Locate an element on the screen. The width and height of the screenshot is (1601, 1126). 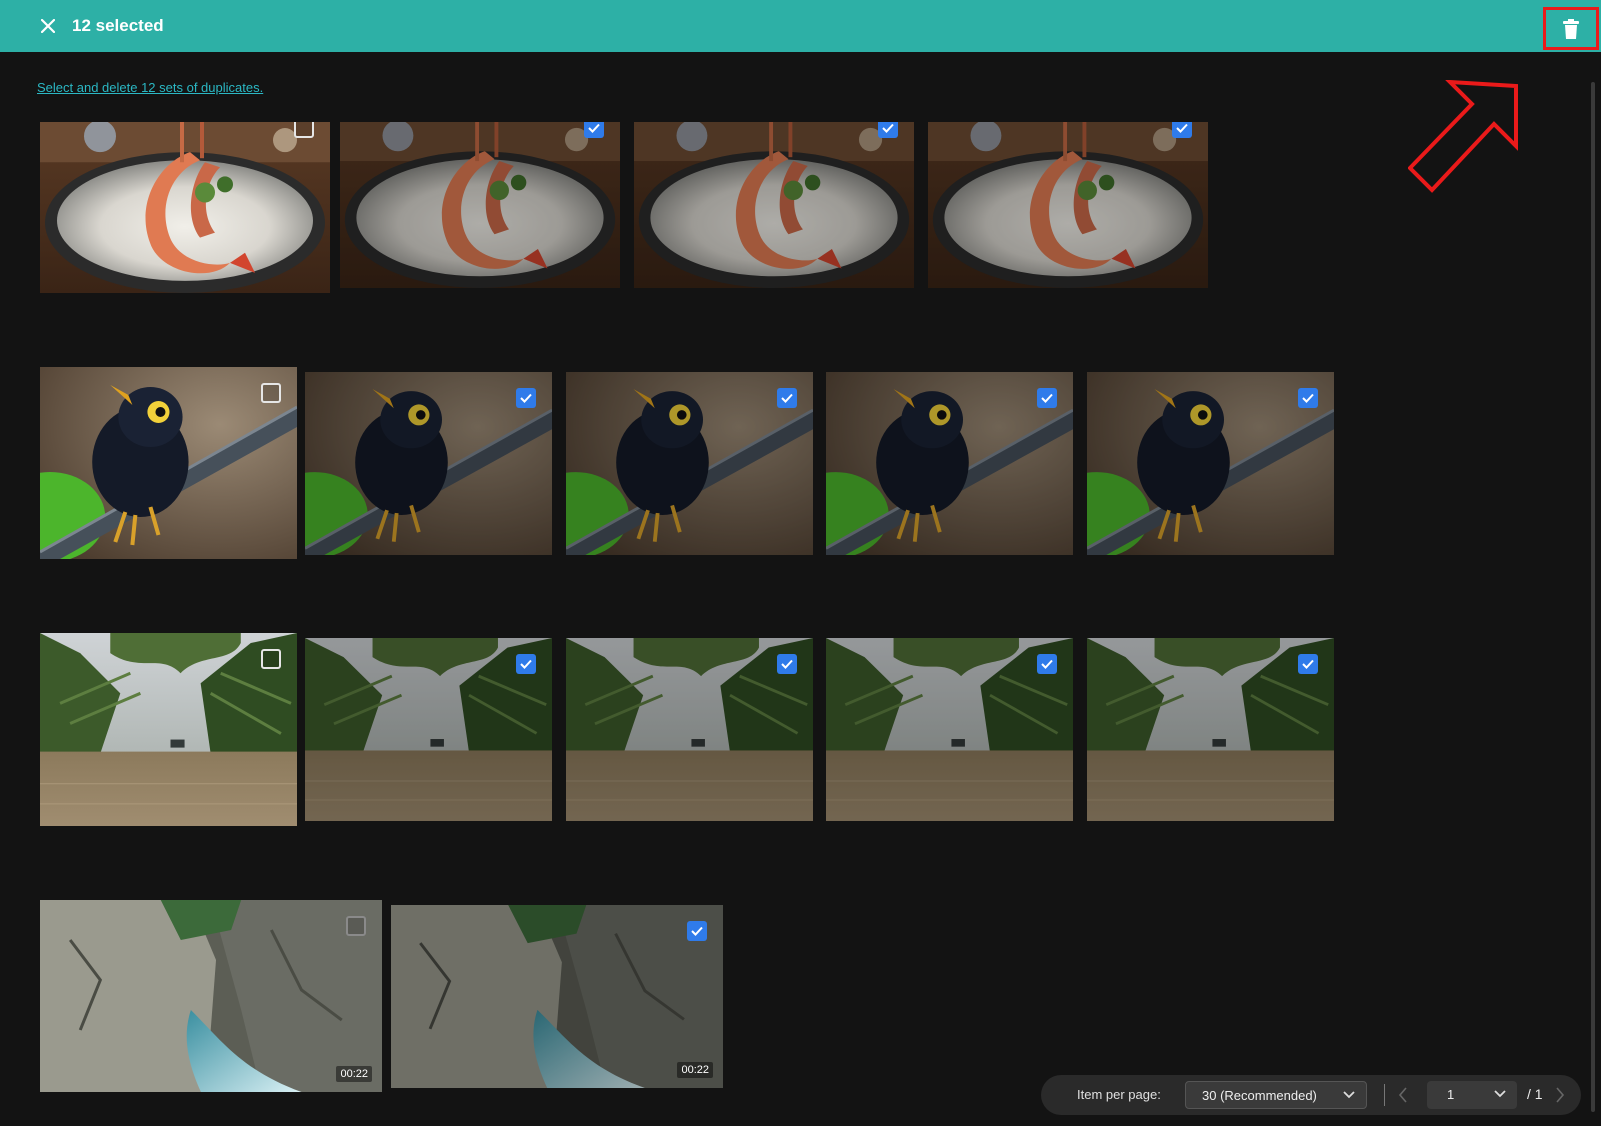
divider is located at coordinates (1384, 1095).